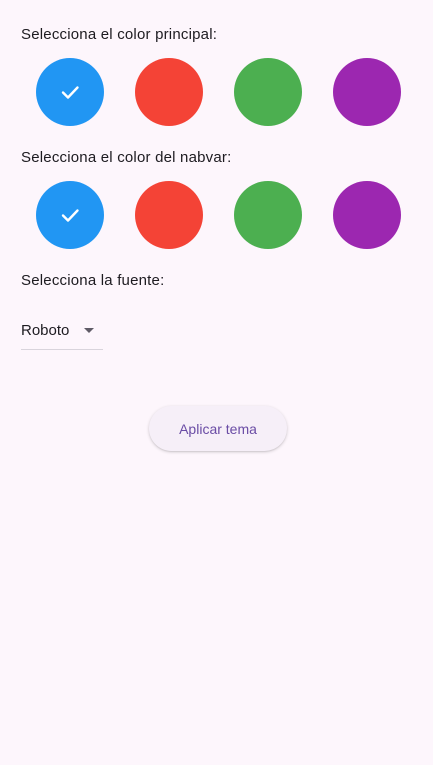  I want to click on font-dropdown-value: Roboto, so click(45, 330).